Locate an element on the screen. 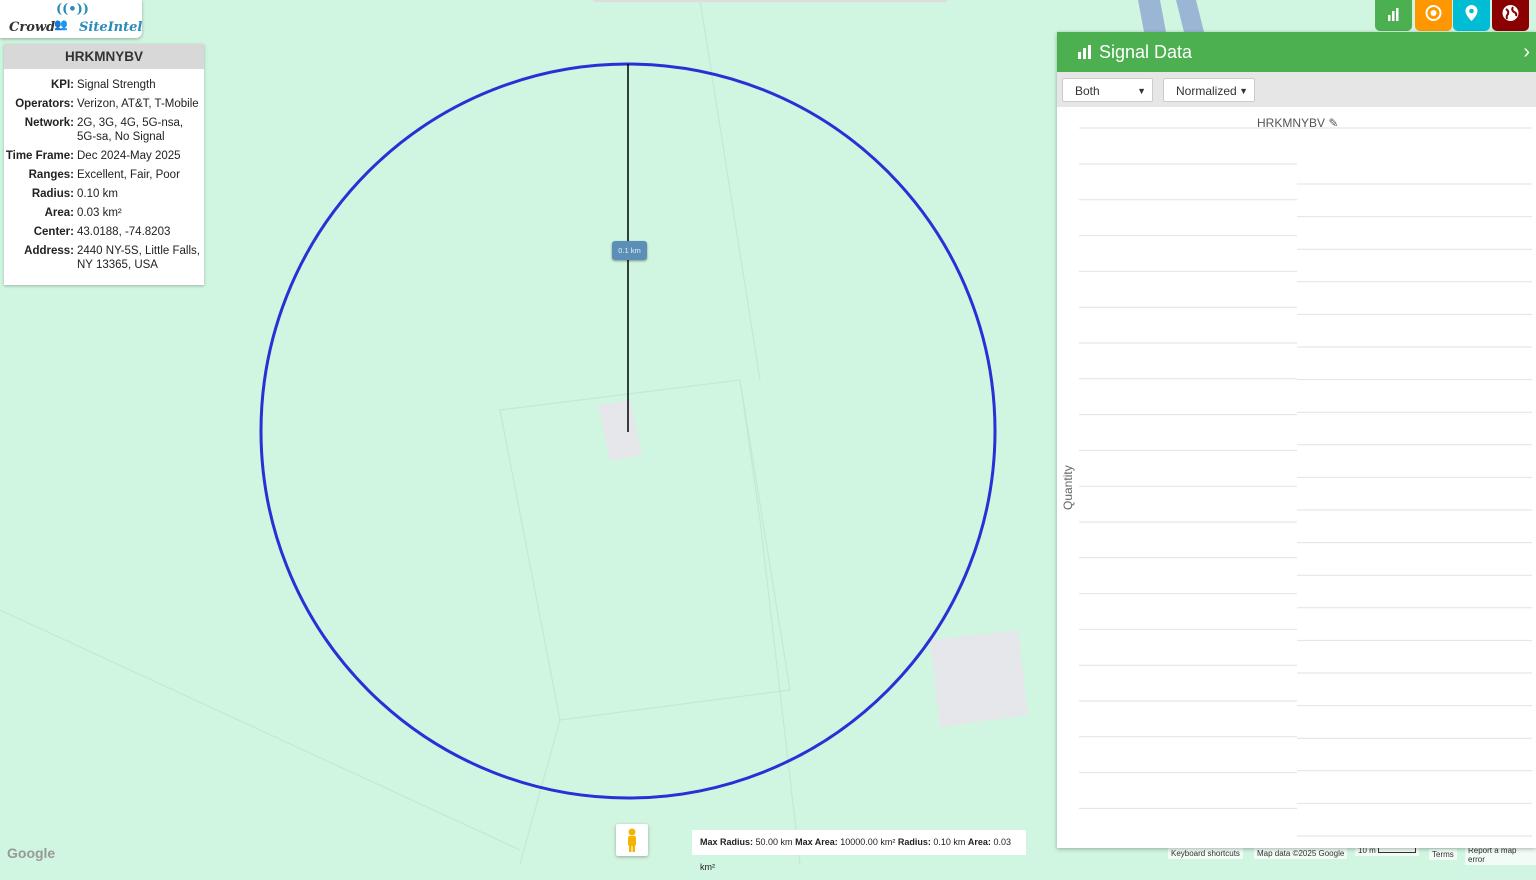 This screenshot has height=880, width=1536. panel-toolbar: Both ▼ Normalized ▼ is located at coordinates (1296, 89).